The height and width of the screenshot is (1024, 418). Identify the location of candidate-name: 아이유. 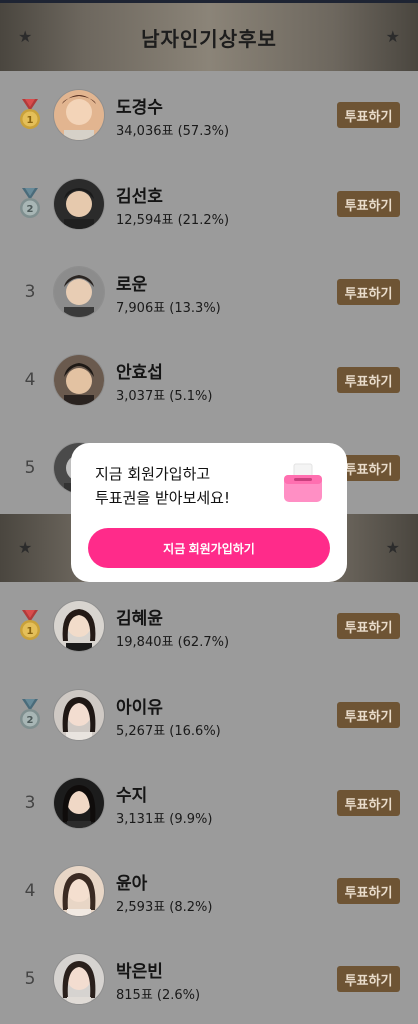
(139, 708).